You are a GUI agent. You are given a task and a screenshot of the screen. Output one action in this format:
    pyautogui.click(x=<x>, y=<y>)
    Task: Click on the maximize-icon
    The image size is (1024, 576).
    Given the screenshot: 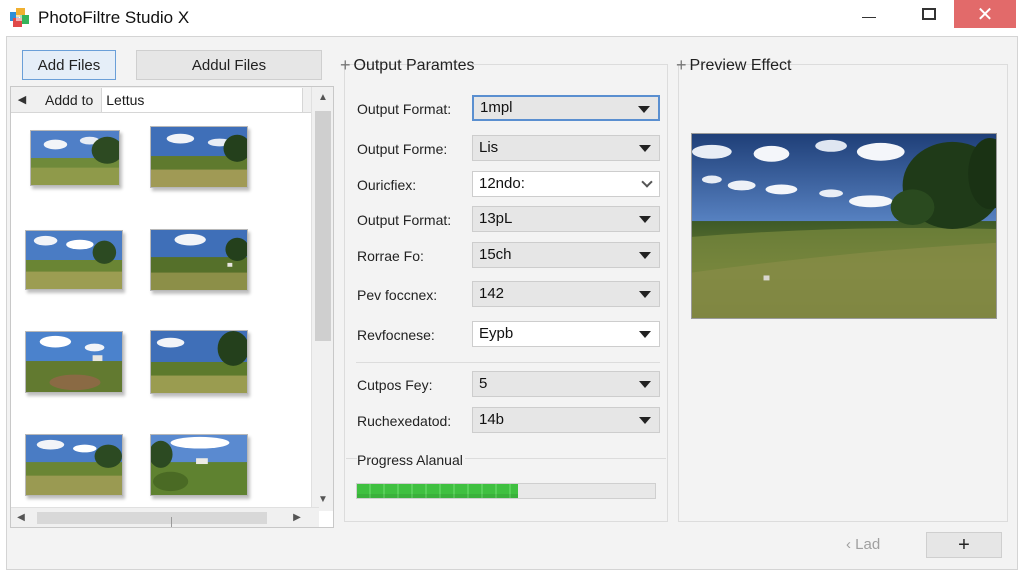 What is the action you would take?
    pyautogui.click(x=929, y=14)
    